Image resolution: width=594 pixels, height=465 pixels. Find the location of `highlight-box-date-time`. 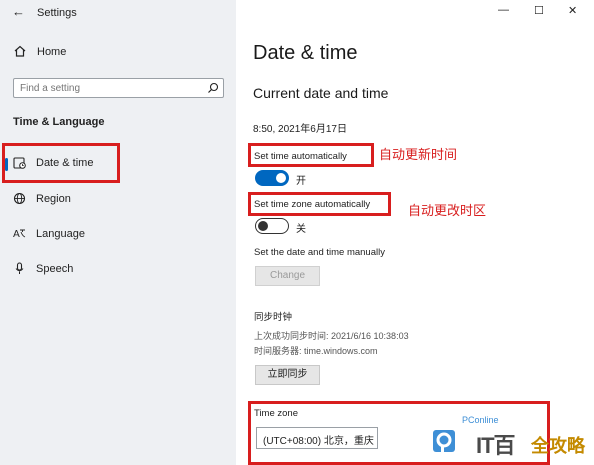

highlight-box-date-time is located at coordinates (61, 163).